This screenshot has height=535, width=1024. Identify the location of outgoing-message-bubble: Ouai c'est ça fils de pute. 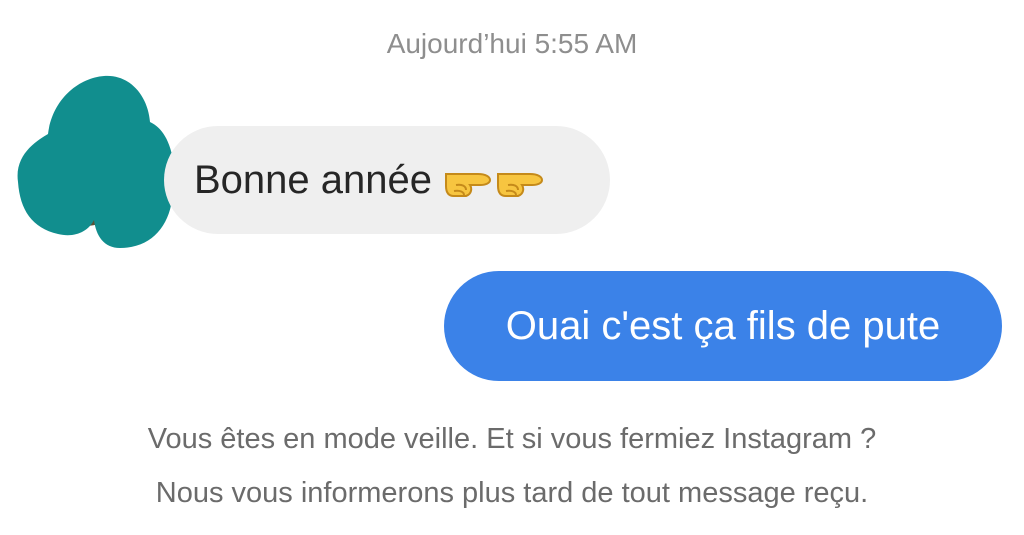
(723, 326).